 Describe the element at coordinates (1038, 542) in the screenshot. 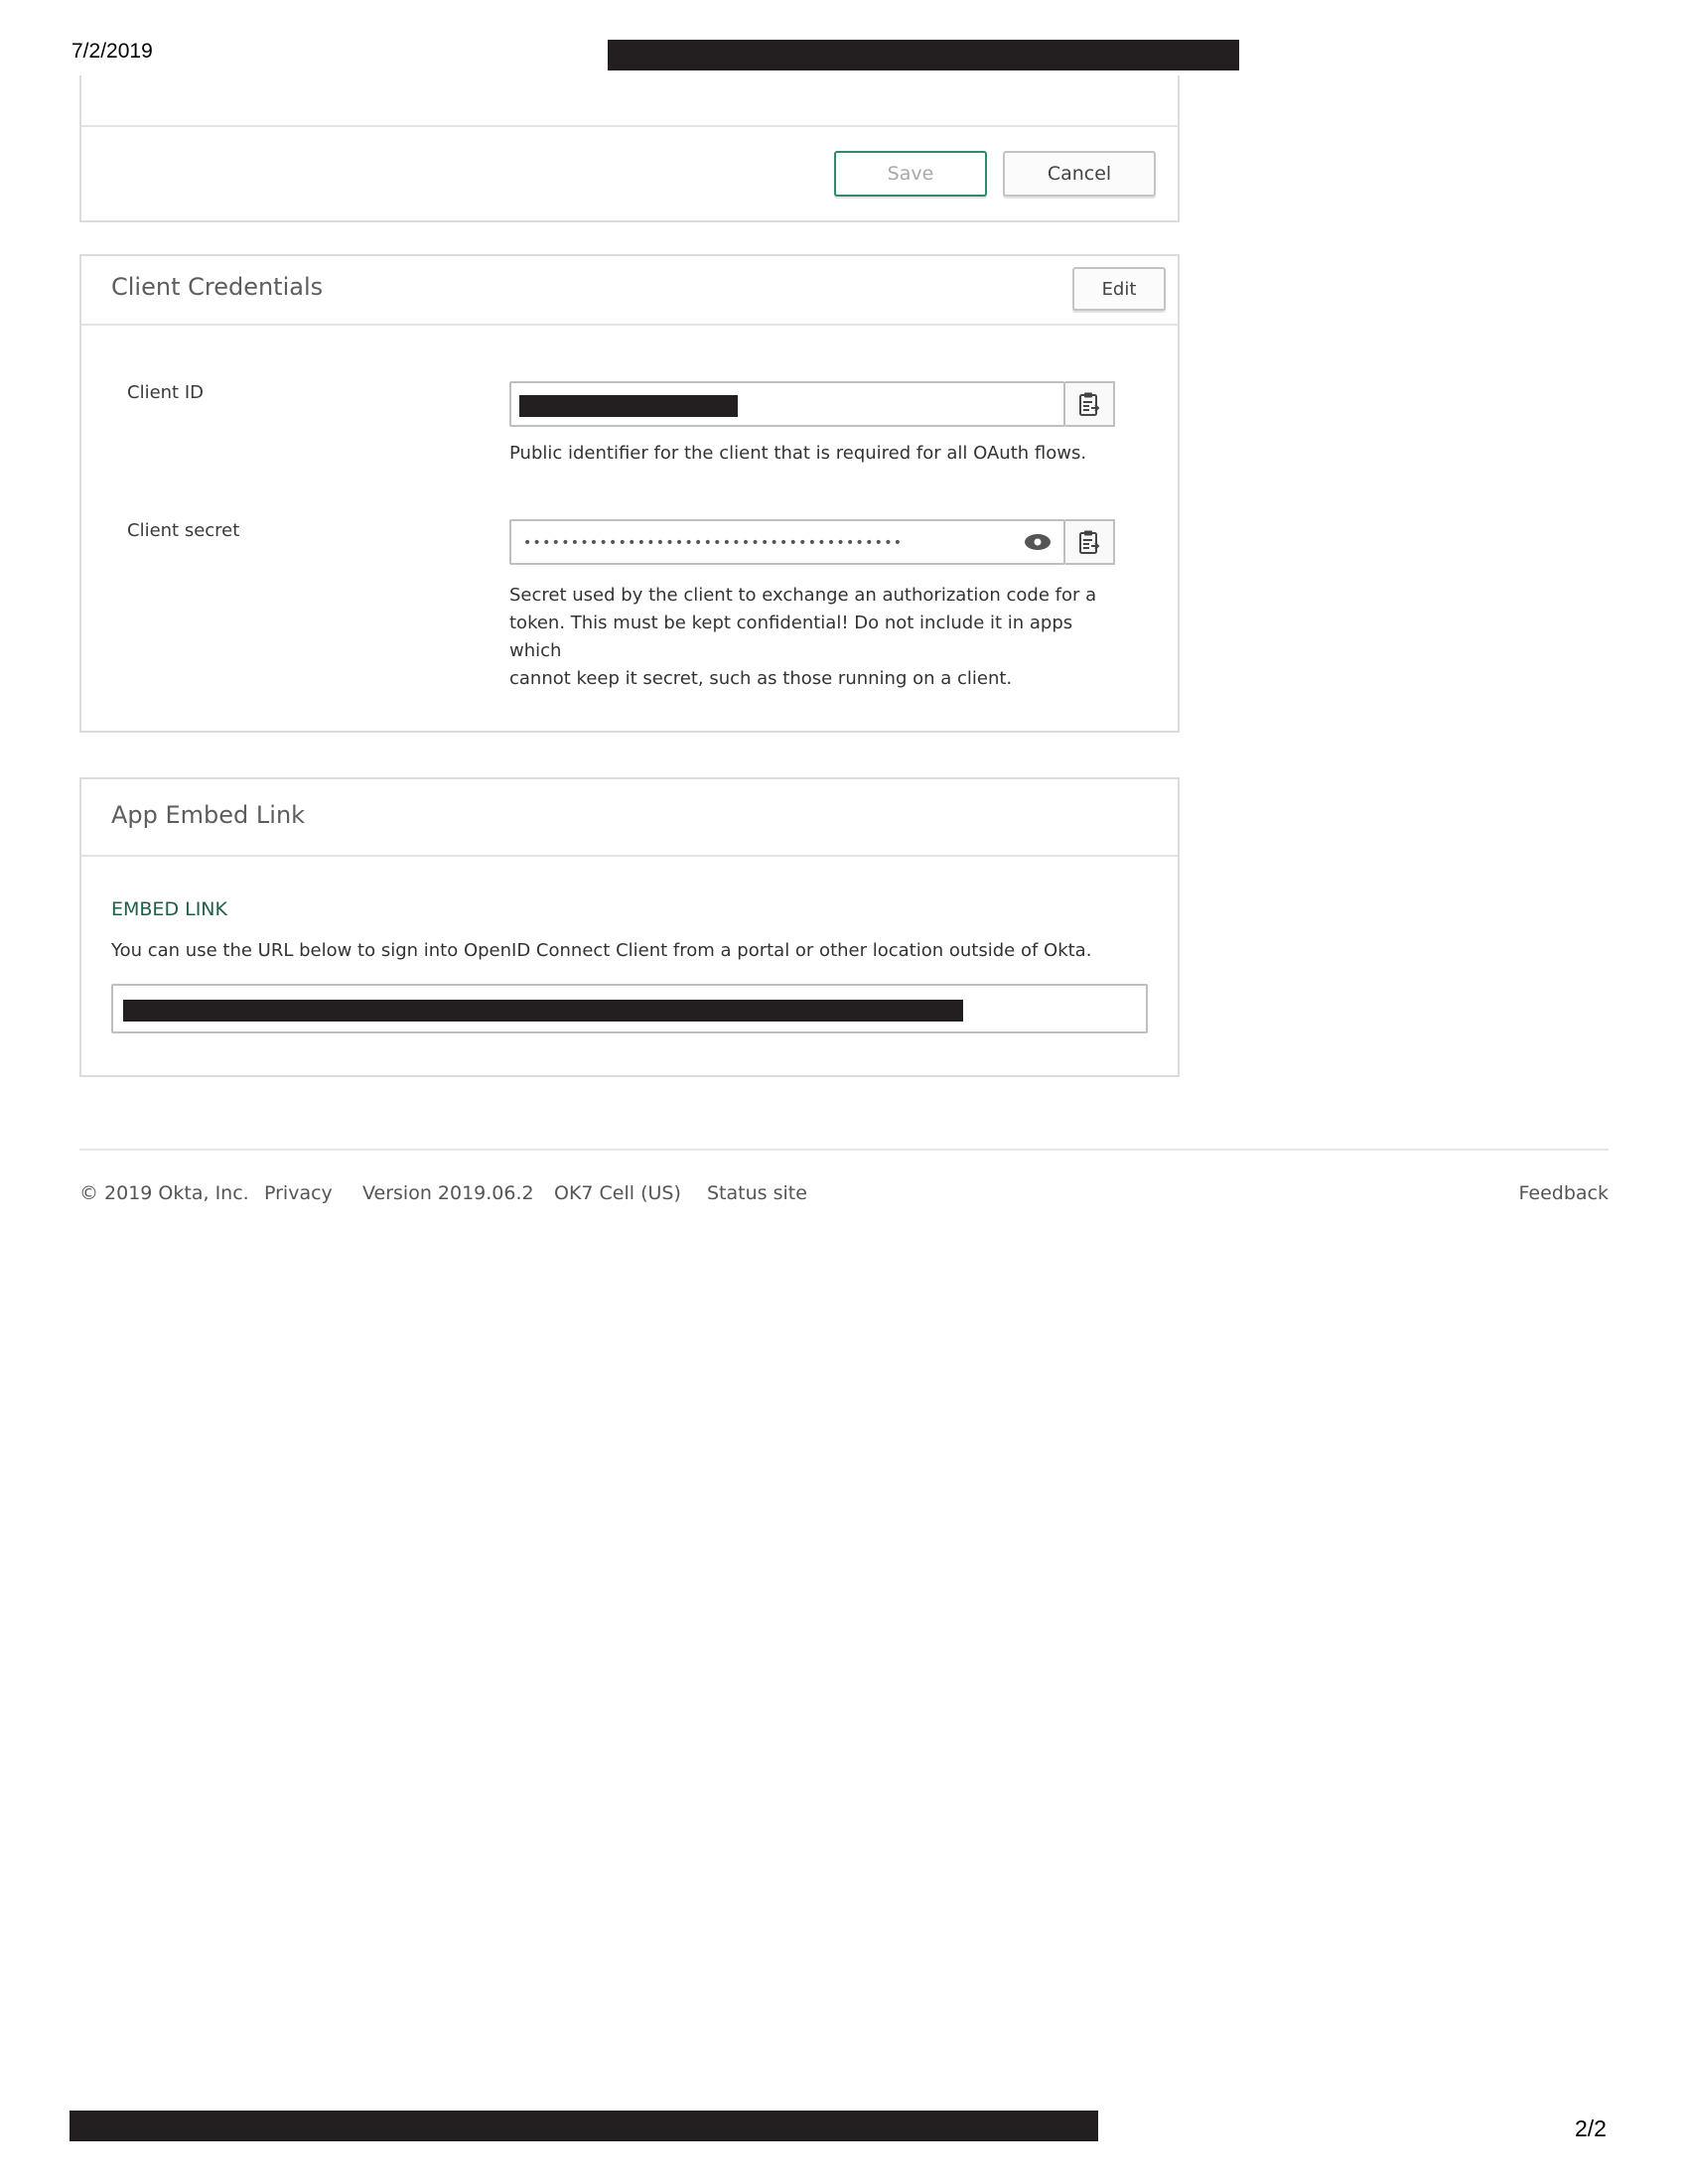

I see `eye-icon` at that location.